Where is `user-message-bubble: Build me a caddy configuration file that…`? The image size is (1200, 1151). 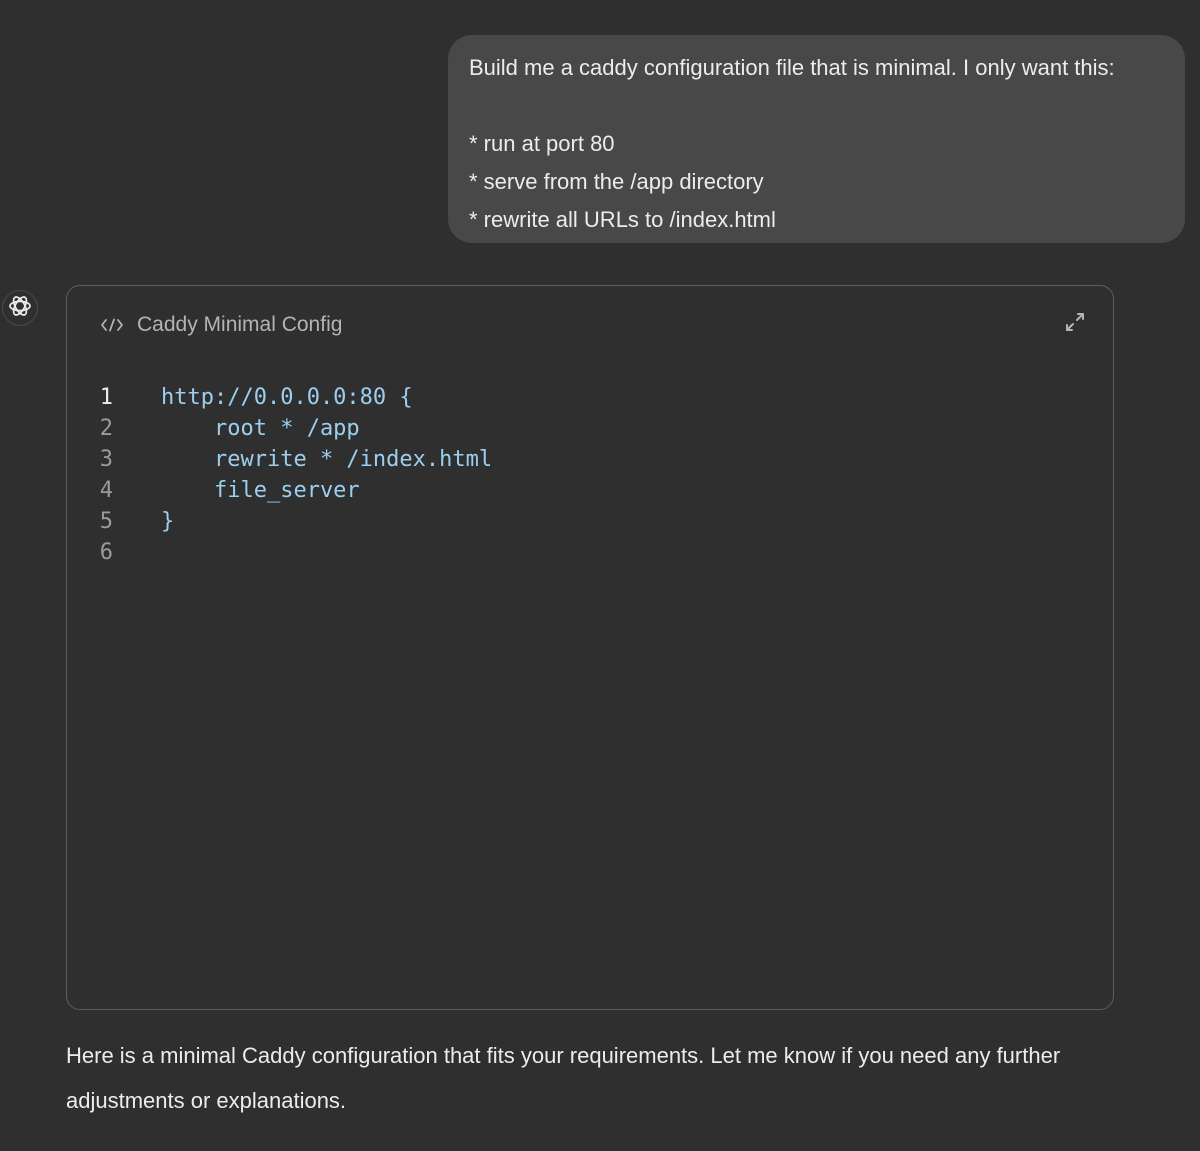 user-message-bubble: Build me a caddy configuration file that… is located at coordinates (816, 139).